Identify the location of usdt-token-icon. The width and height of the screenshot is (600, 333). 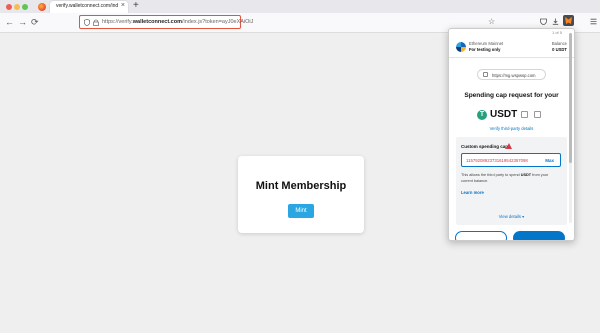
(482, 115).